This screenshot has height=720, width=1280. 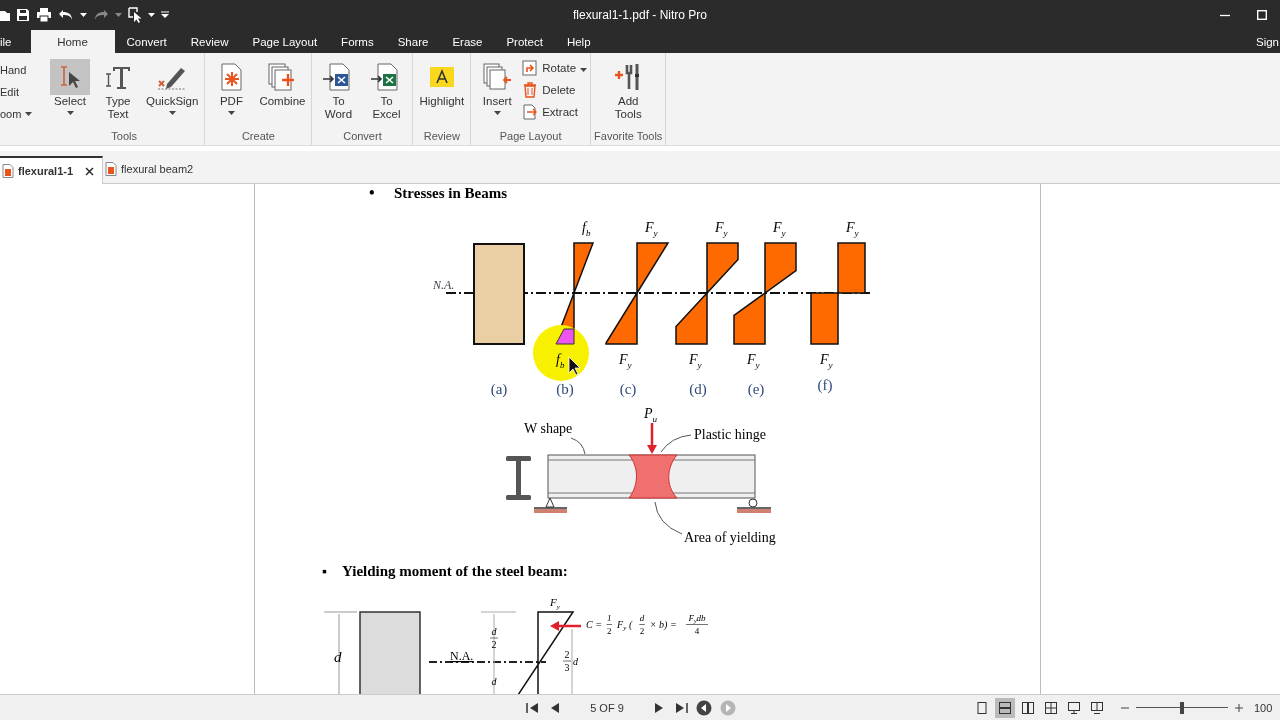 What do you see at coordinates (518, 478) in the screenshot?
I see `i-beam-icon` at bounding box center [518, 478].